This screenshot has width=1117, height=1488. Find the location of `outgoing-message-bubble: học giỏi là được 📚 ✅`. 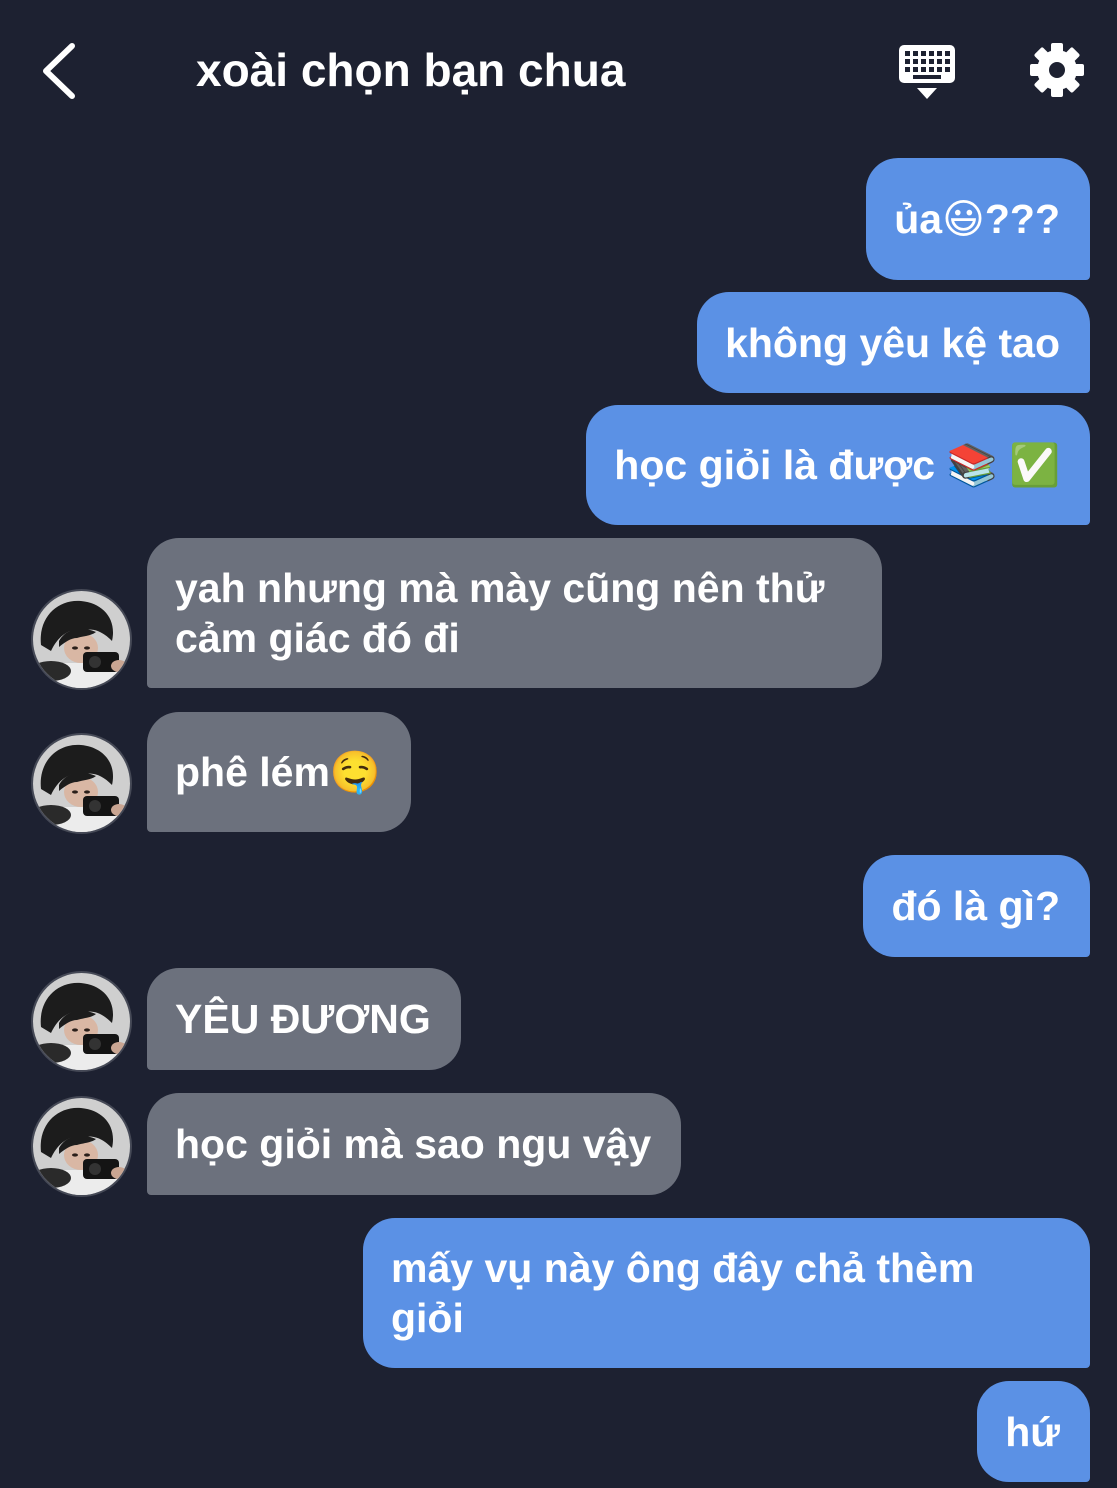

outgoing-message-bubble: học giỏi là được 📚 ✅ is located at coordinates (838, 465).